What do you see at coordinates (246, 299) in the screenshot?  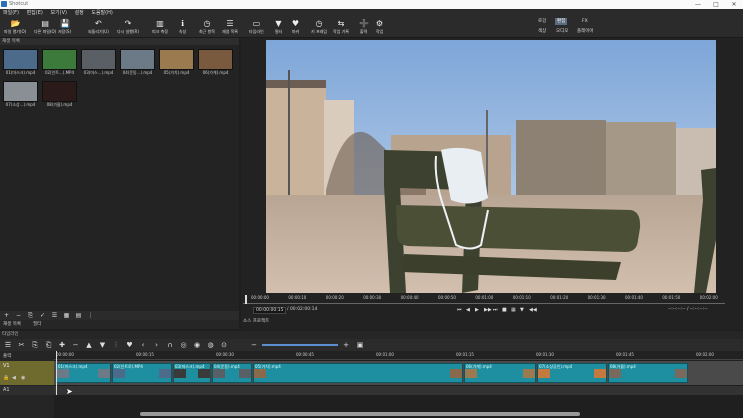 I see `playhead` at bounding box center [246, 299].